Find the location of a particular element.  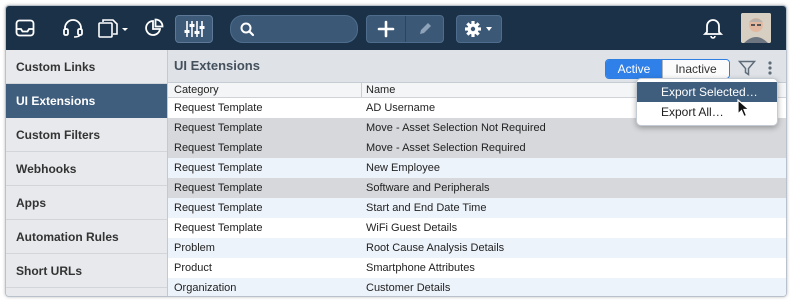

table-row: Request Template Start and End Date Time is located at coordinates (477, 208).